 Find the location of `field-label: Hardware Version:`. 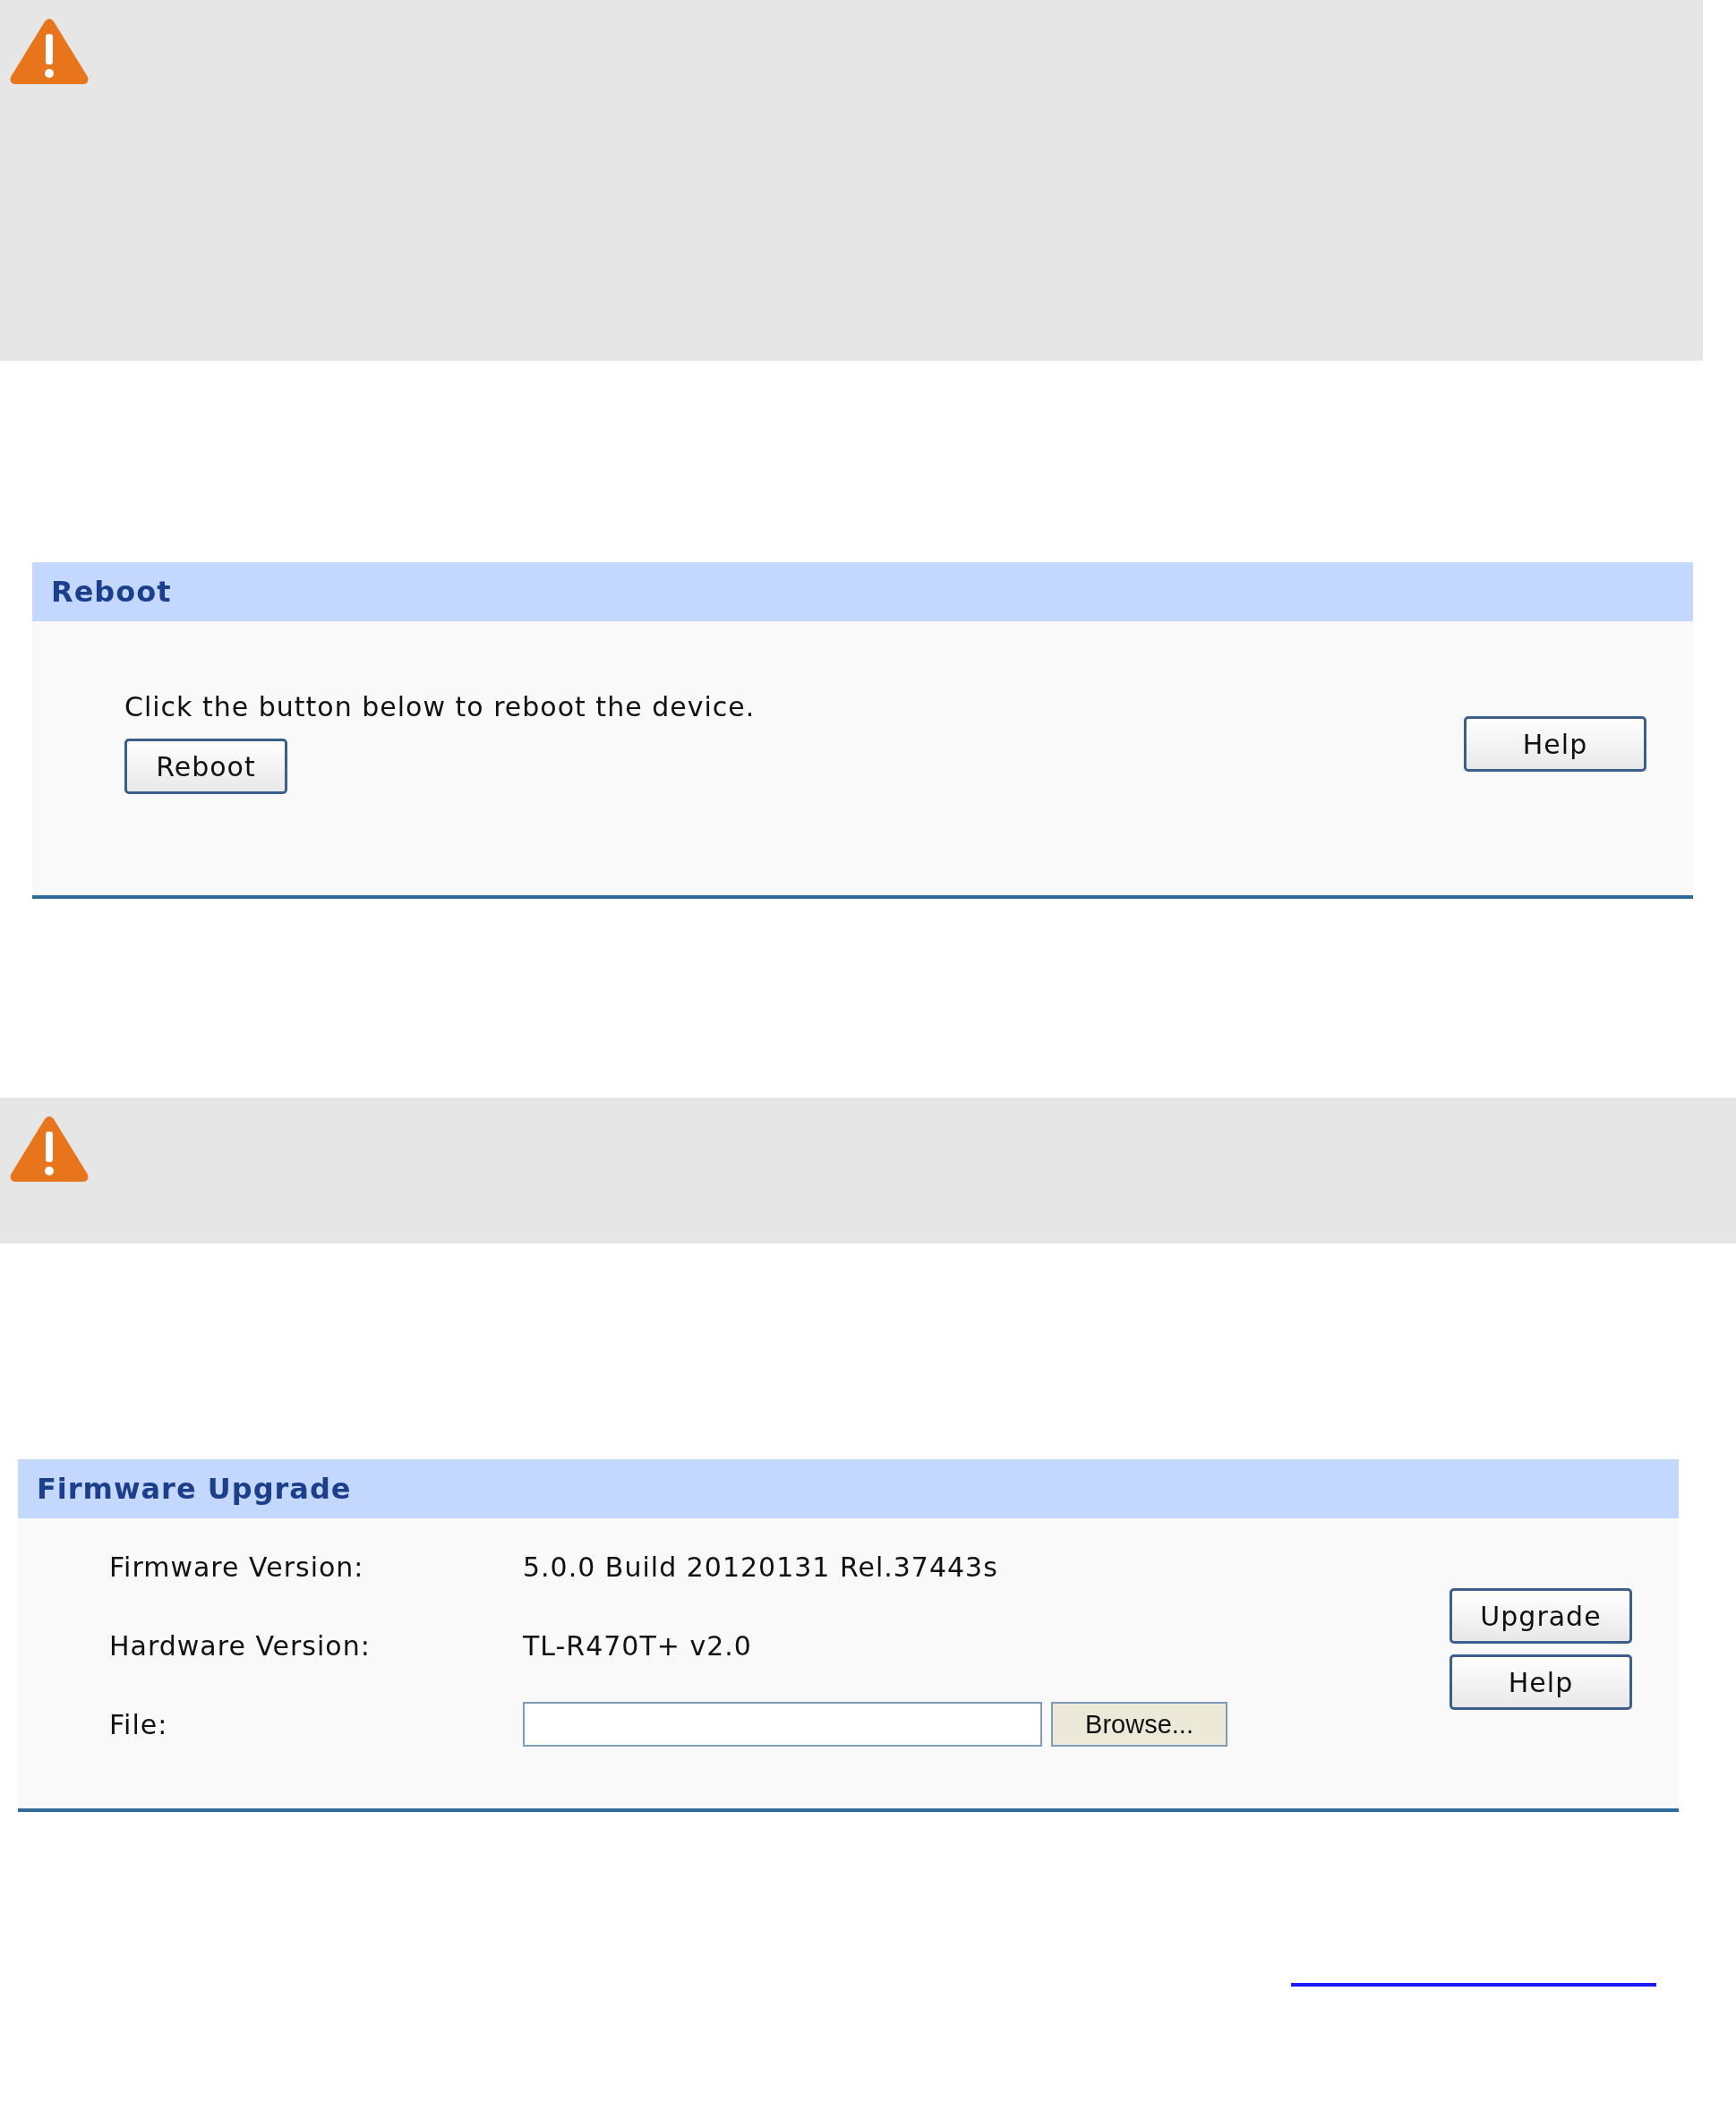

field-label: Hardware Version: is located at coordinates (240, 1645).